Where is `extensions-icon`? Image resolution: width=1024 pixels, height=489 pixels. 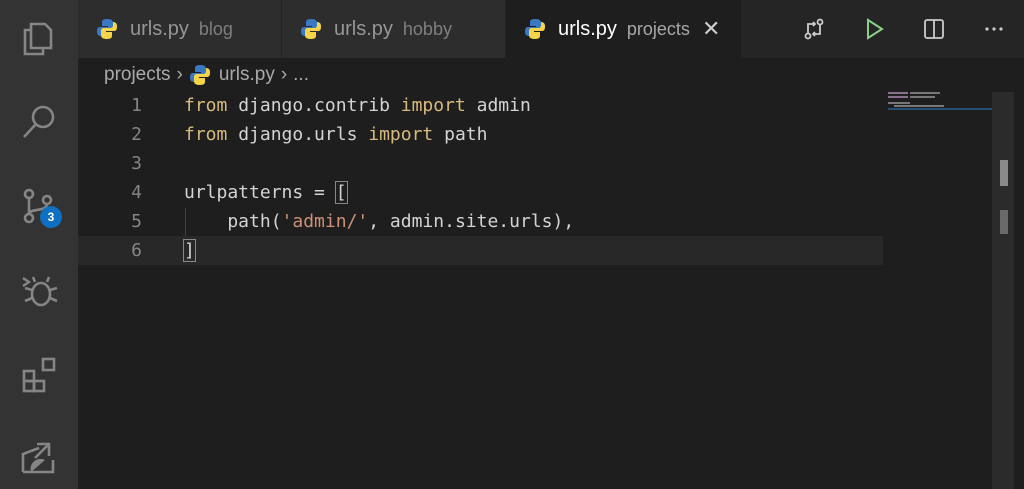 extensions-icon is located at coordinates (39, 374).